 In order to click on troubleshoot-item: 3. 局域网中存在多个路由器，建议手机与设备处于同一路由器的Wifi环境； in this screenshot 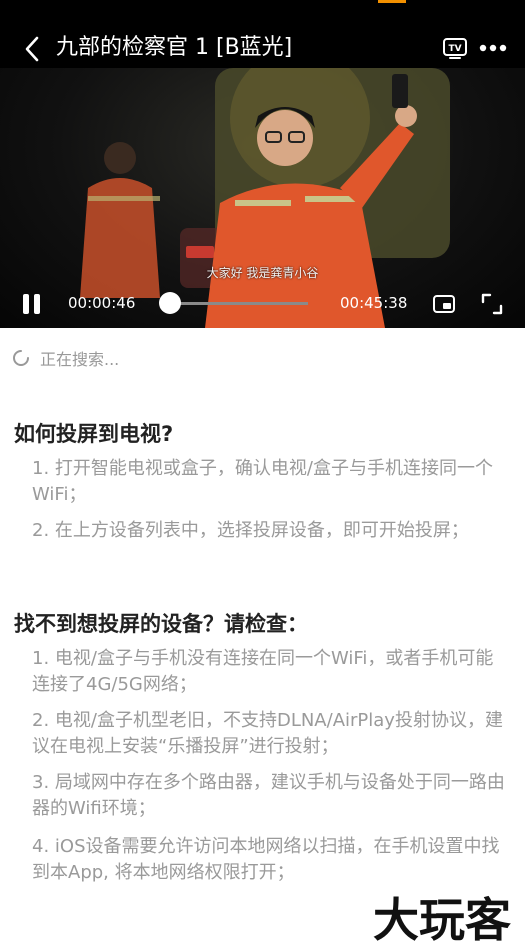, I will do `click(268, 795)`.